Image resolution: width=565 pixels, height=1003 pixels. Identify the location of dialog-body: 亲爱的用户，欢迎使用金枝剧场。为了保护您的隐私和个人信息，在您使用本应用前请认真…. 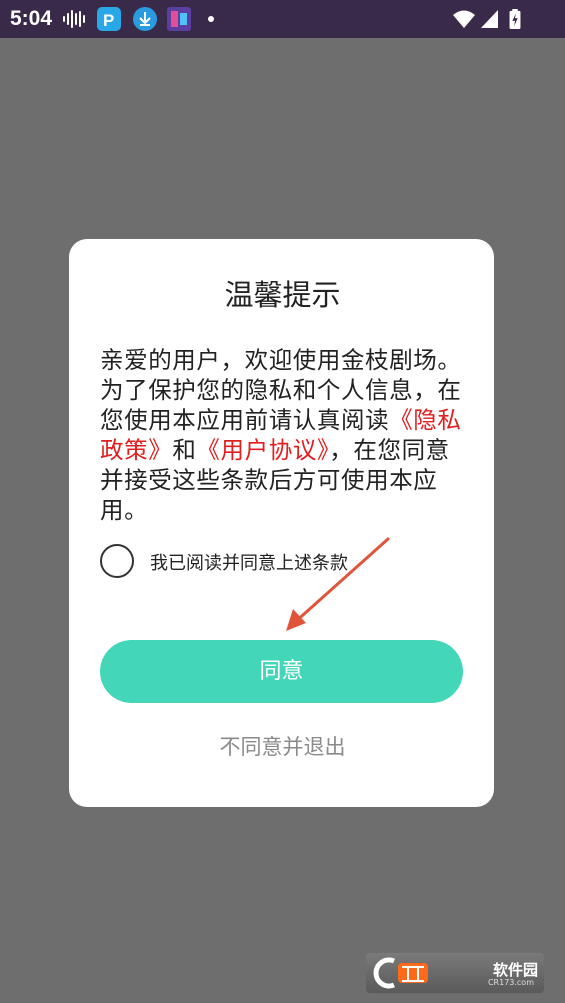
(281, 435).